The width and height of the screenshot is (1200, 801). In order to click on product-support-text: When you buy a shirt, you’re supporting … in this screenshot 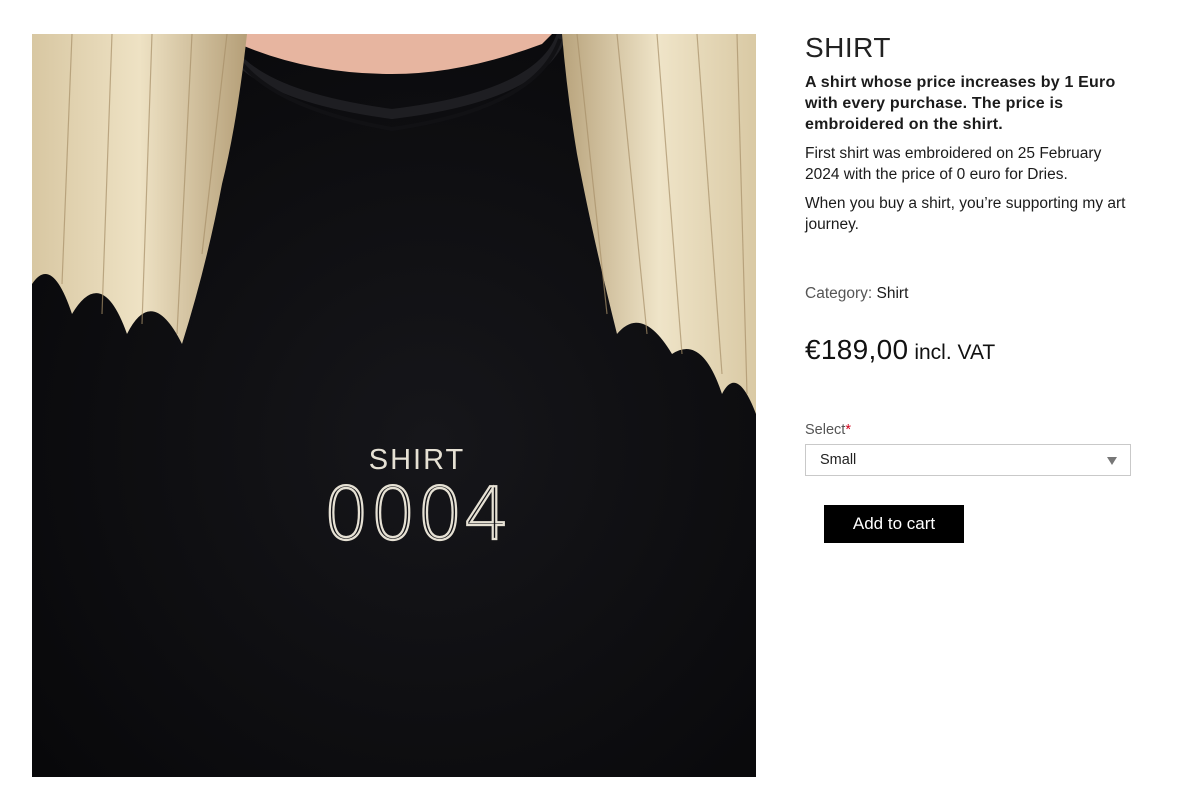, I will do `click(965, 214)`.